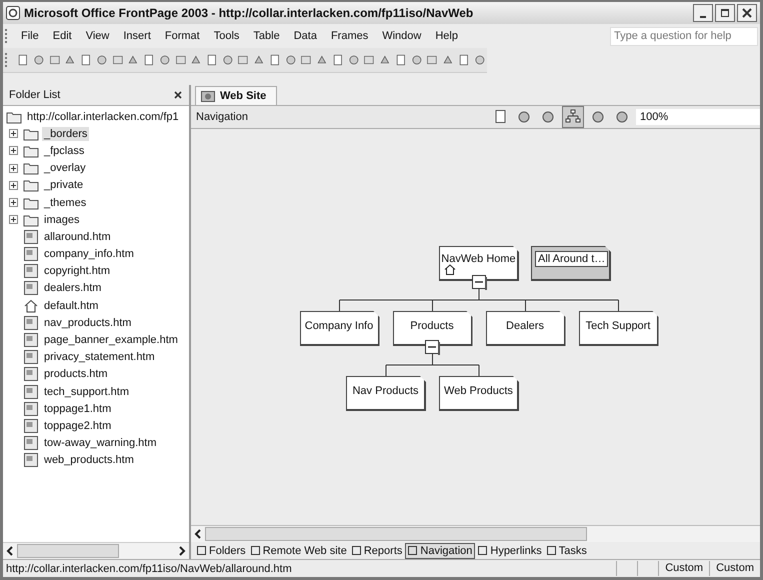 The height and width of the screenshot is (580, 763). What do you see at coordinates (440, 550) in the screenshot?
I see `view-tab: Navigation` at bounding box center [440, 550].